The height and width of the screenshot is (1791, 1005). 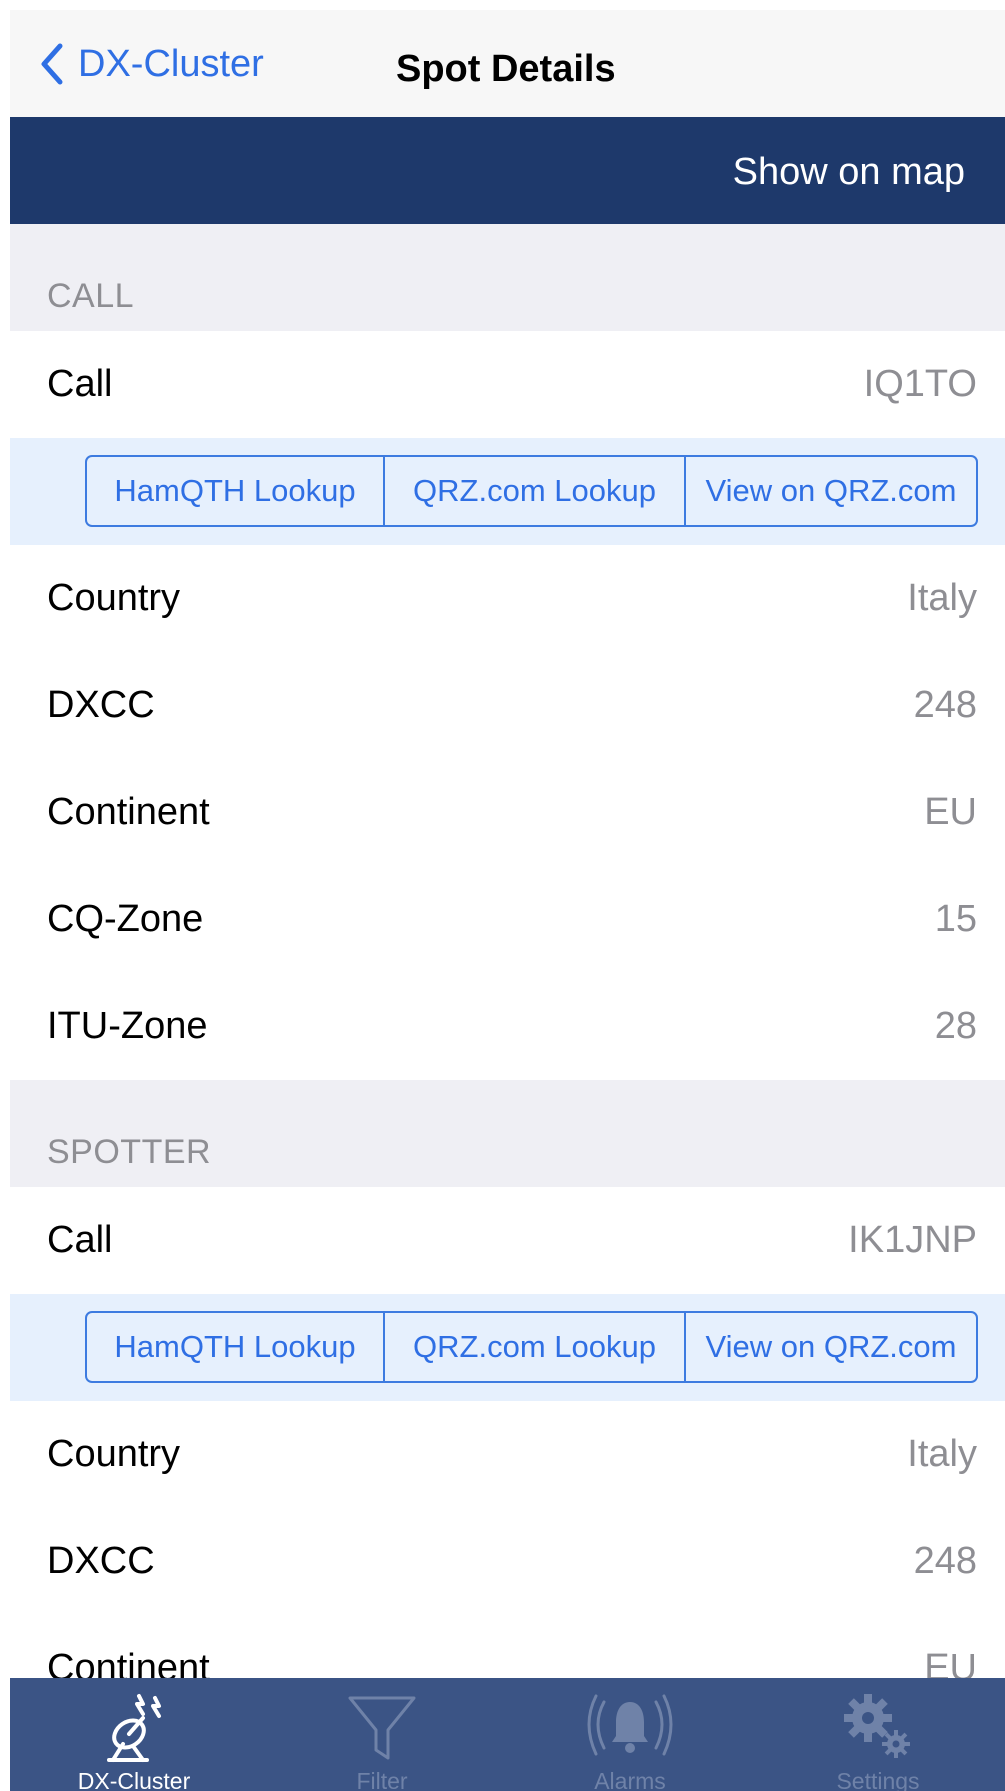 What do you see at coordinates (507, 1240) in the screenshot?
I see `spotter-call-row: Call IK1JNP` at bounding box center [507, 1240].